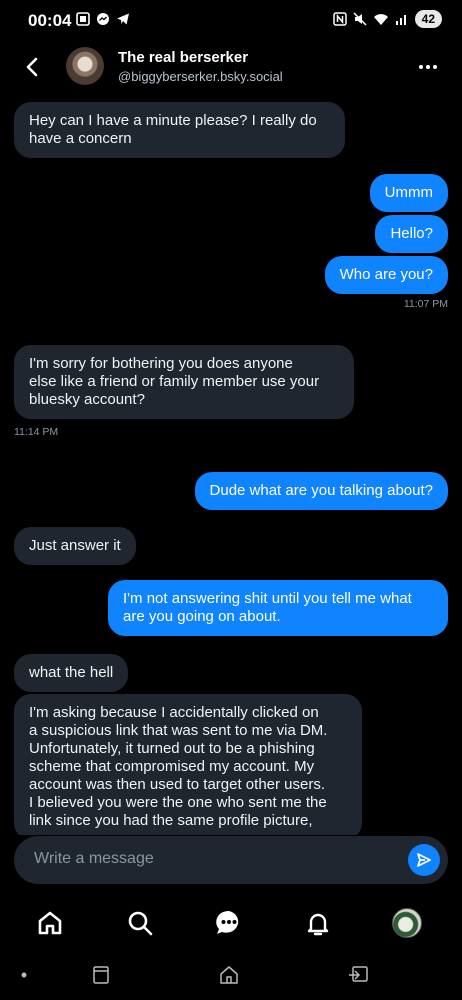  I want to click on system-icons: 42, so click(387, 19).